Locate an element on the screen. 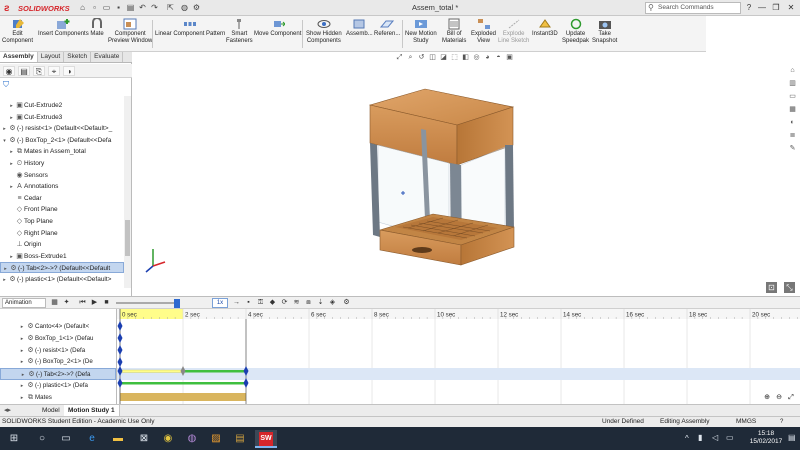 Image resolution: width=800 pixels, height=450 pixels. tab-sketch: Sketch is located at coordinates (78, 57).